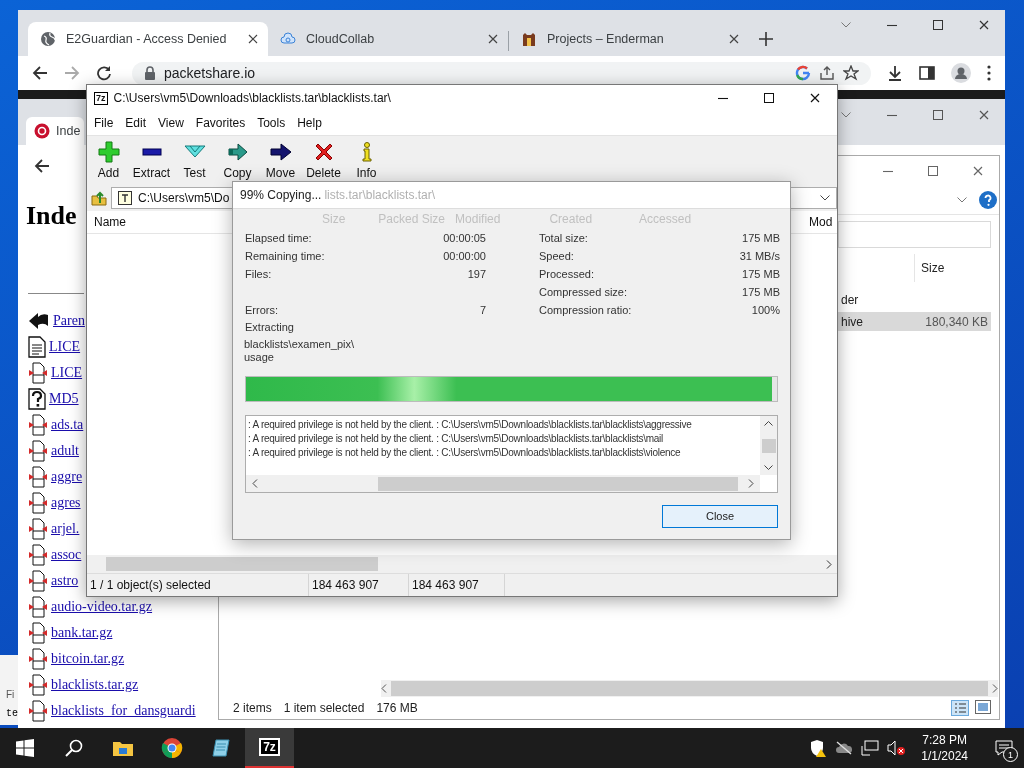 Image resolution: width=1024 pixels, height=768 pixels. Describe the element at coordinates (720, 516) in the screenshot. I see `close-button: Close` at that location.